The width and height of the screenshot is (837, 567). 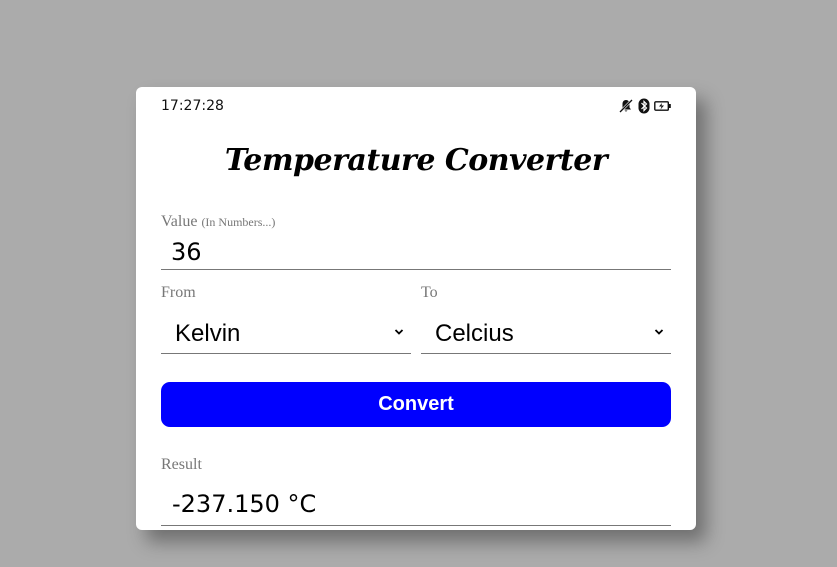 I want to click on from-unit-value: Kelvin, so click(x=208, y=333).